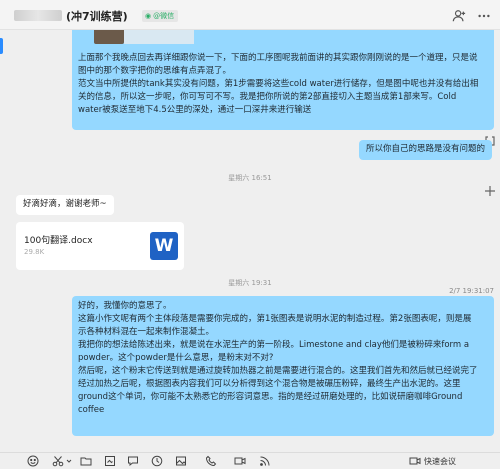 This screenshot has width=500, height=469. Describe the element at coordinates (58, 461) in the screenshot. I see `scissors-icon` at that location.